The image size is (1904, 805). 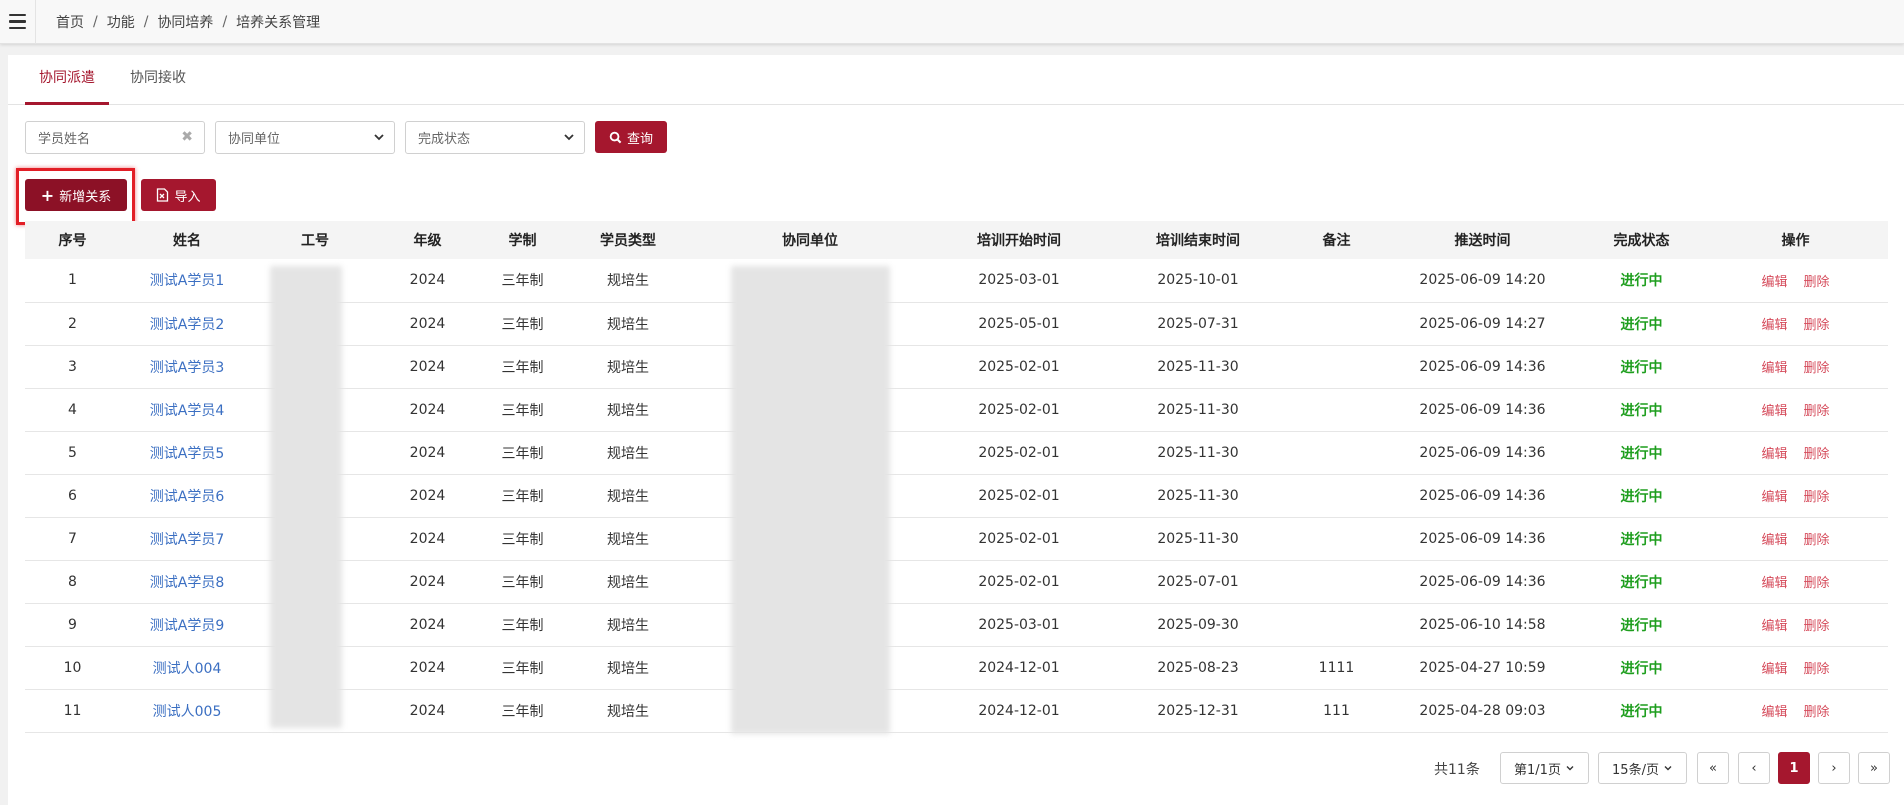 I want to click on header-name: 姓名, so click(x=187, y=241).